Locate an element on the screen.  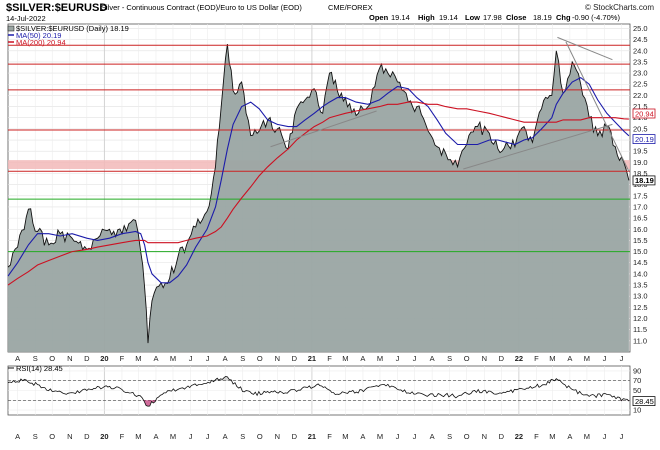
chart-date: 14-Jul-2022 is located at coordinates (26, 18).